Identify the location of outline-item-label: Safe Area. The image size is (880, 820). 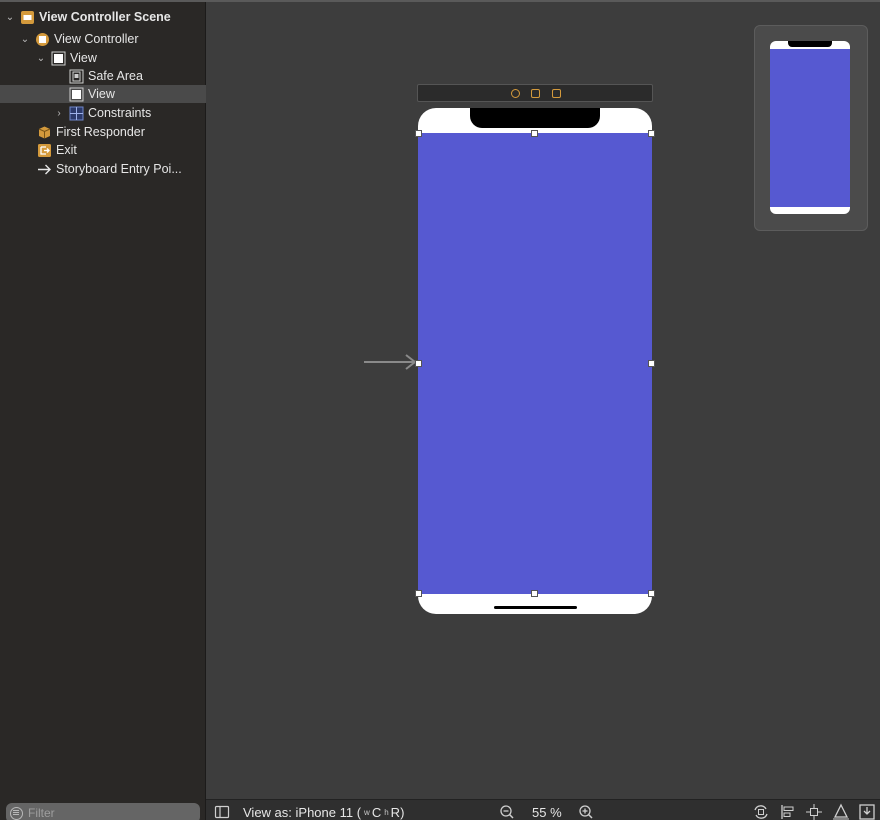
(115, 76).